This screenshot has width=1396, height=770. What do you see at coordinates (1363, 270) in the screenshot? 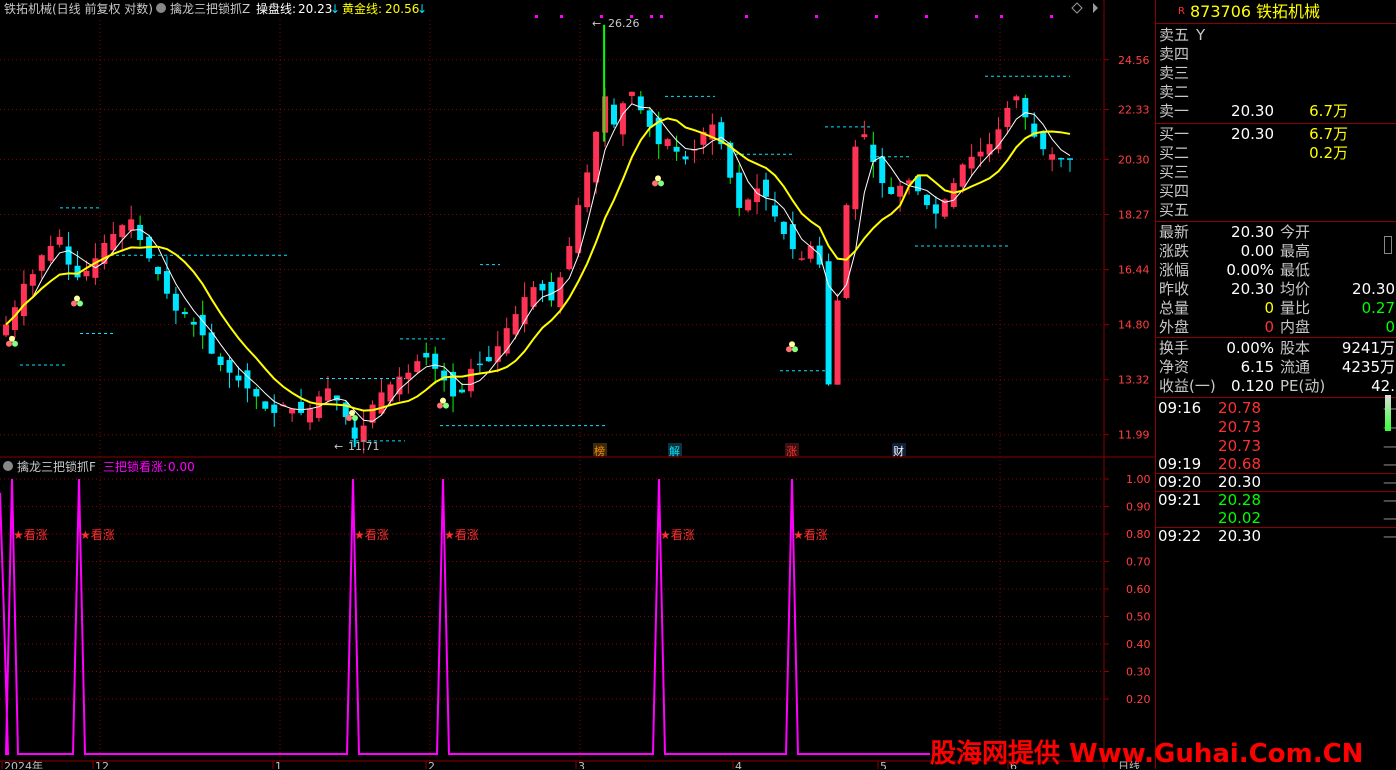
I see `stat-value` at bounding box center [1363, 270].